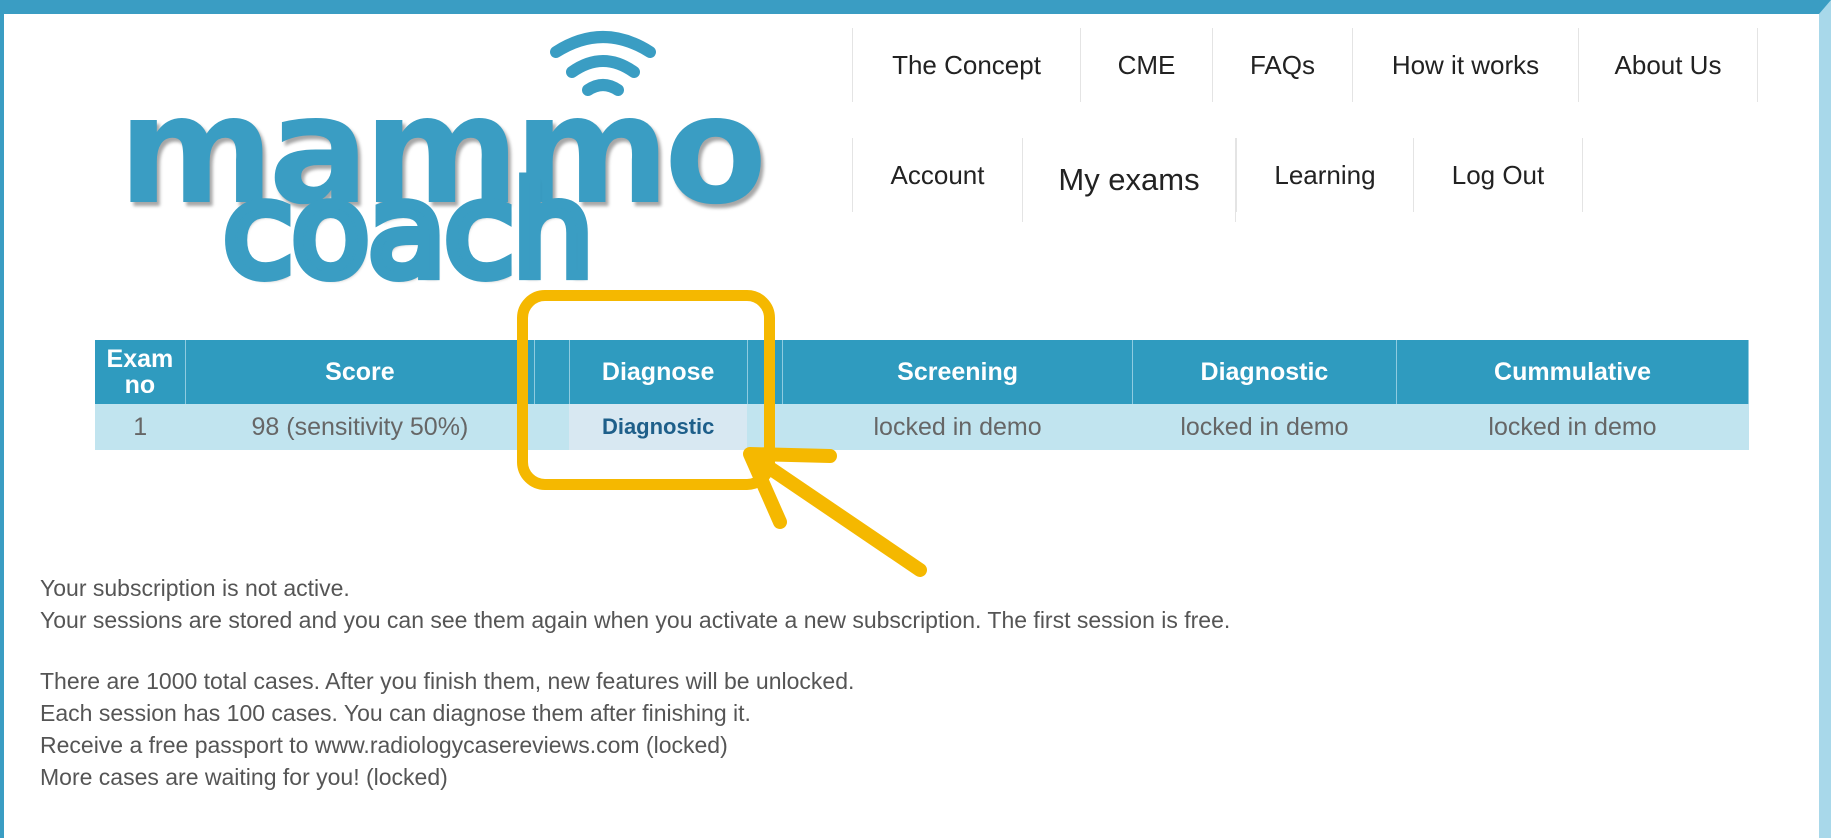 This screenshot has width=1831, height=838. Describe the element at coordinates (1498, 175) in the screenshot. I see `nav-log-out: Log Out` at that location.